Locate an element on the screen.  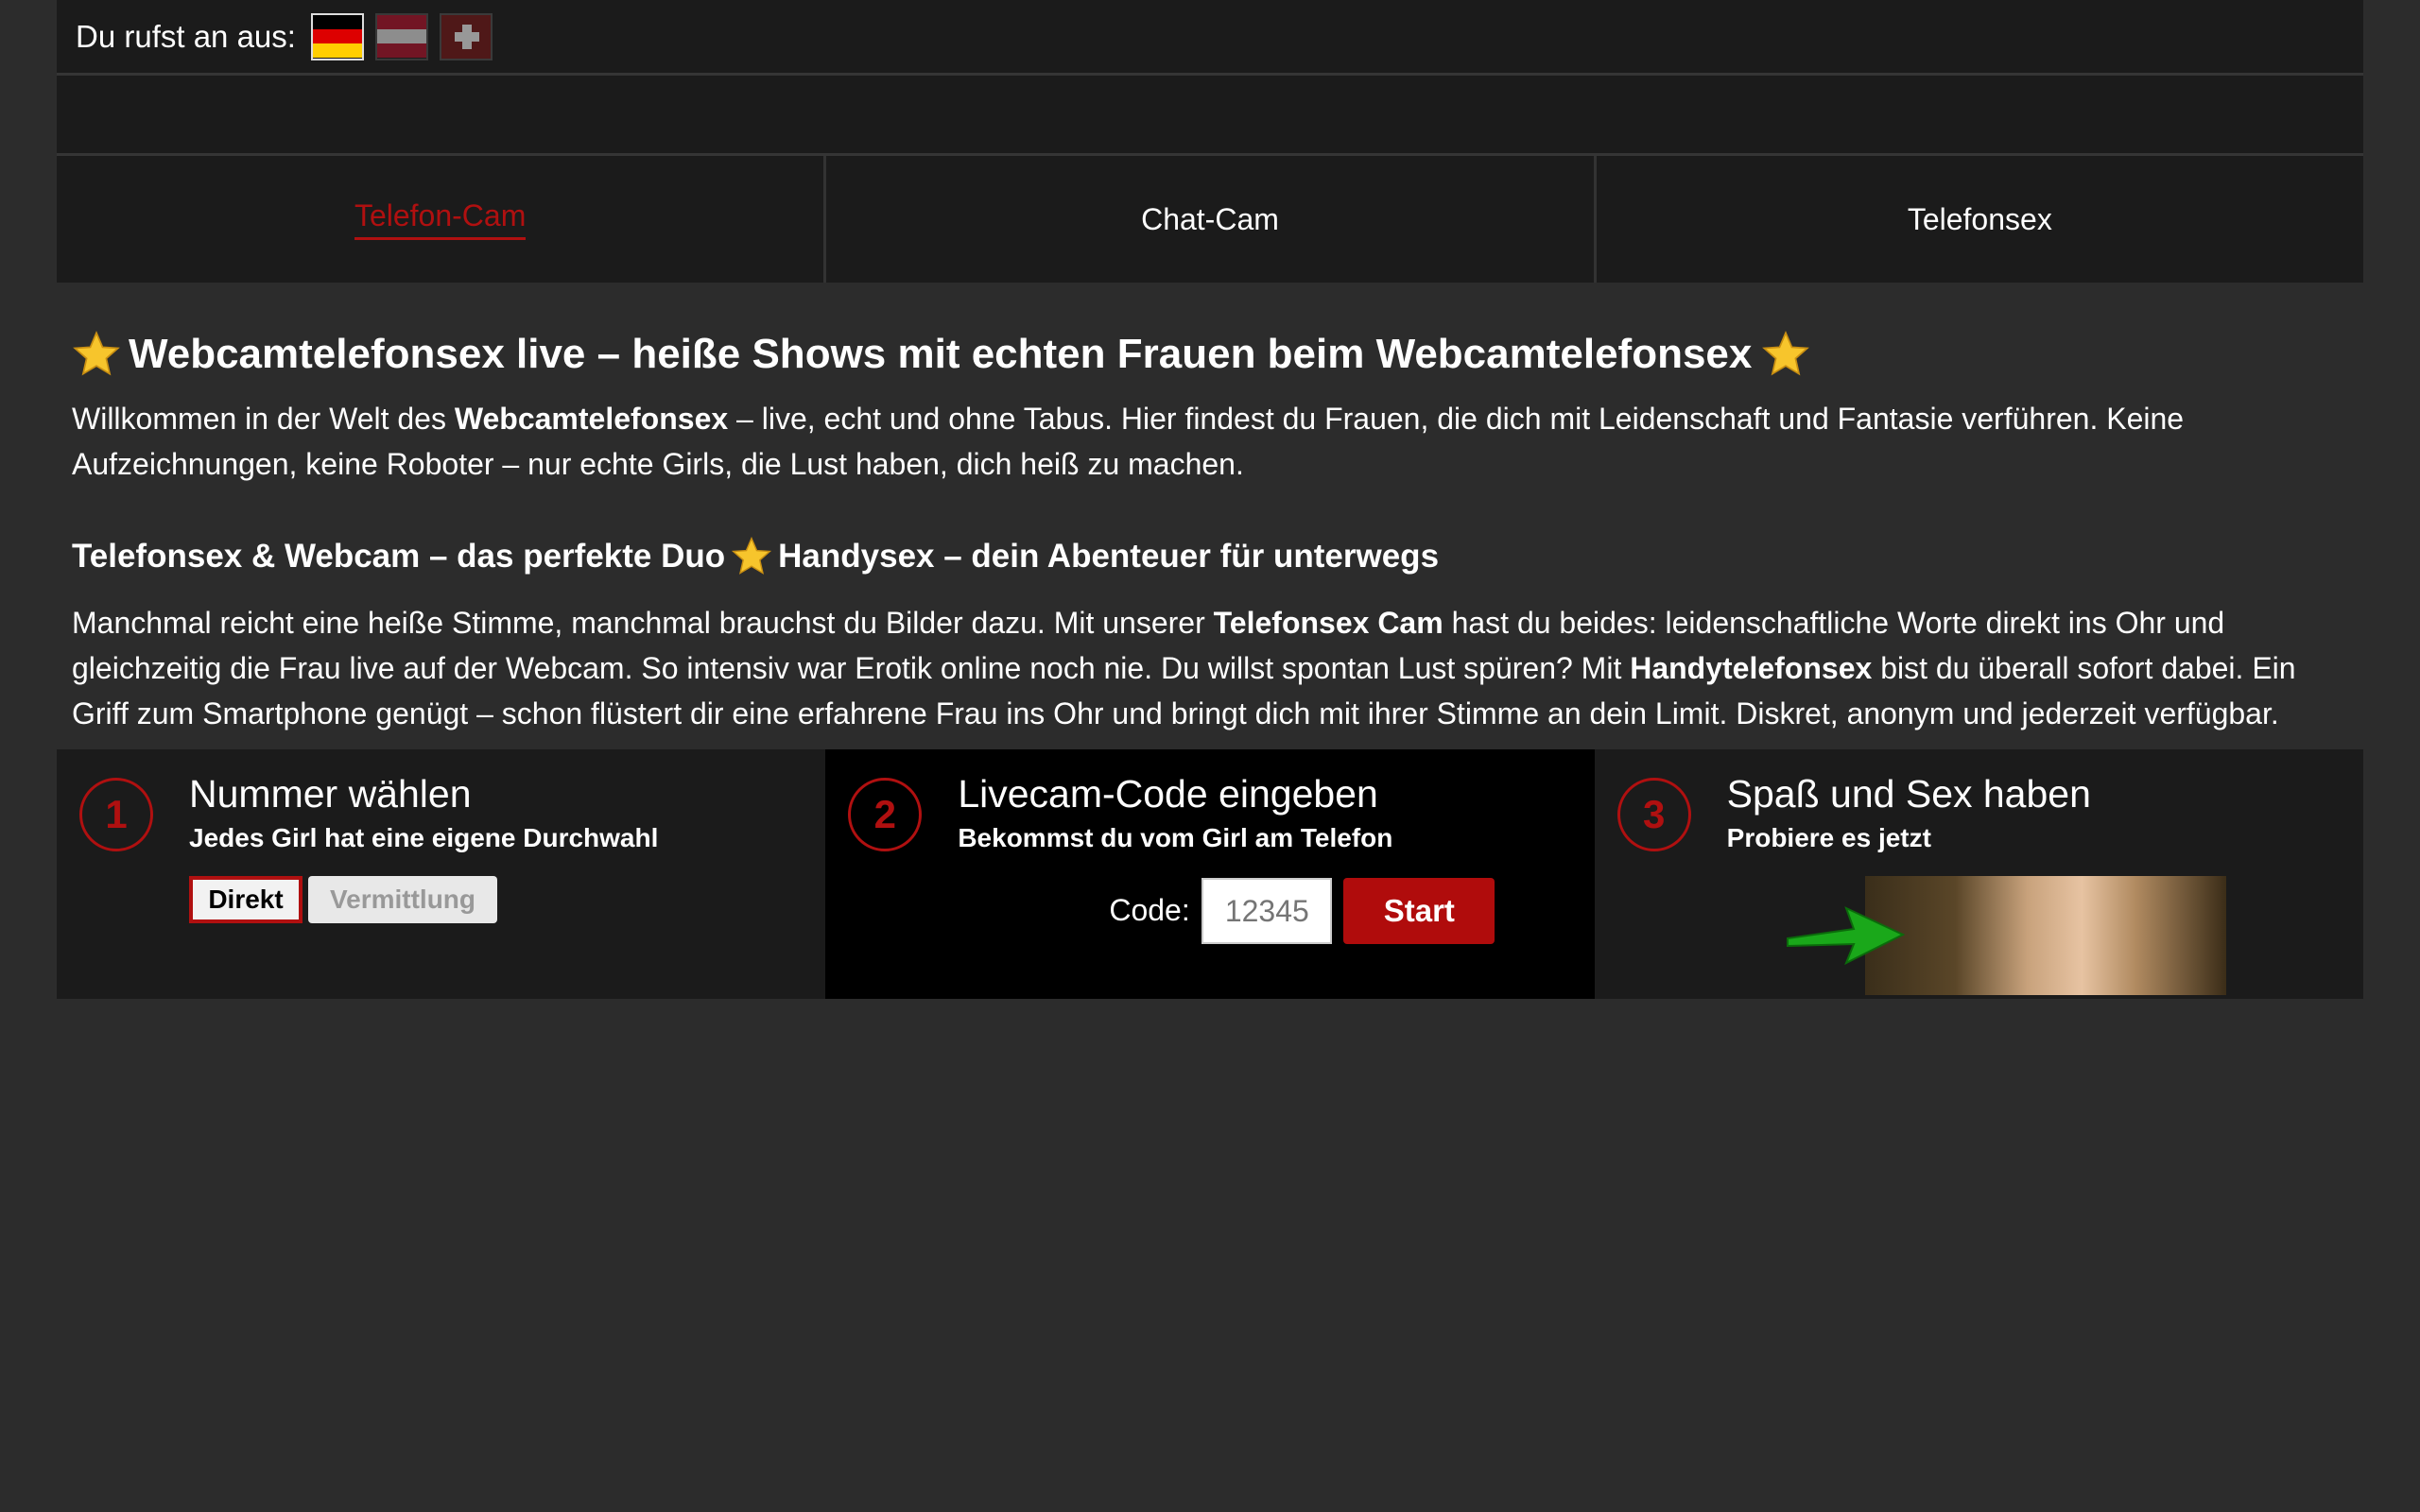
caller-country-bar: Du rufst an aus: is located at coordinates (1210, 38).